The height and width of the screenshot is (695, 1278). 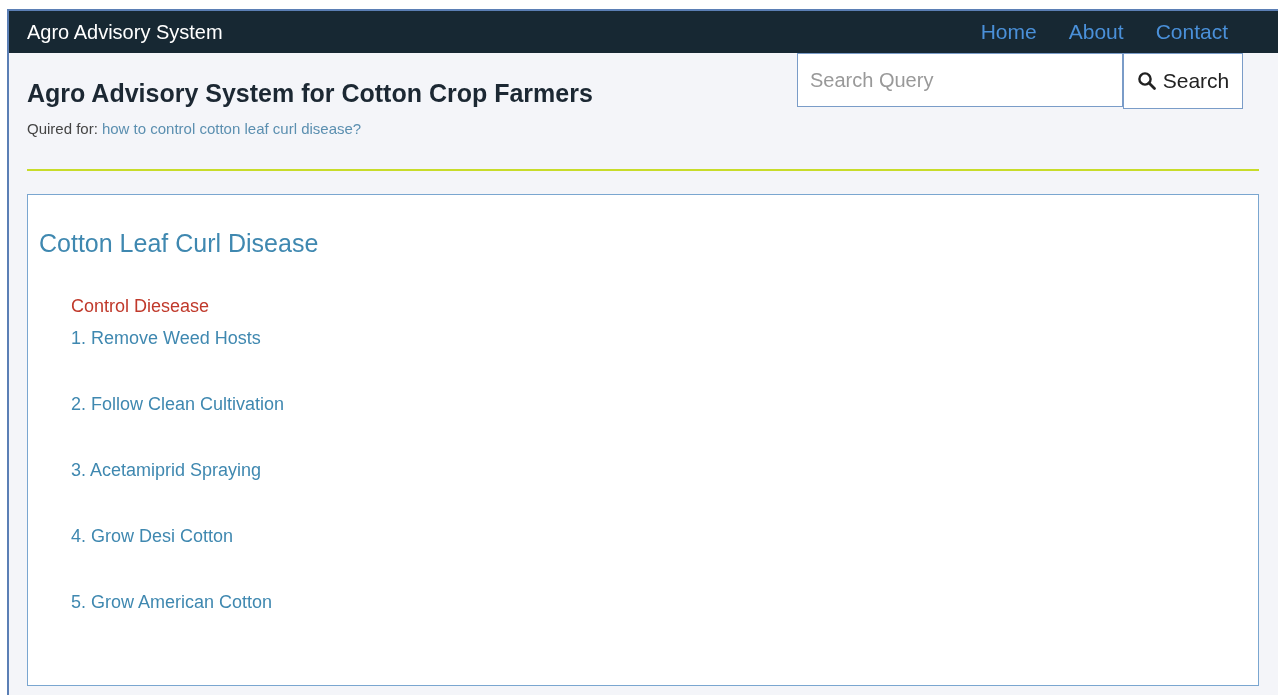 I want to click on control-step: 2. Follow Clean Cultivation, so click(x=659, y=404).